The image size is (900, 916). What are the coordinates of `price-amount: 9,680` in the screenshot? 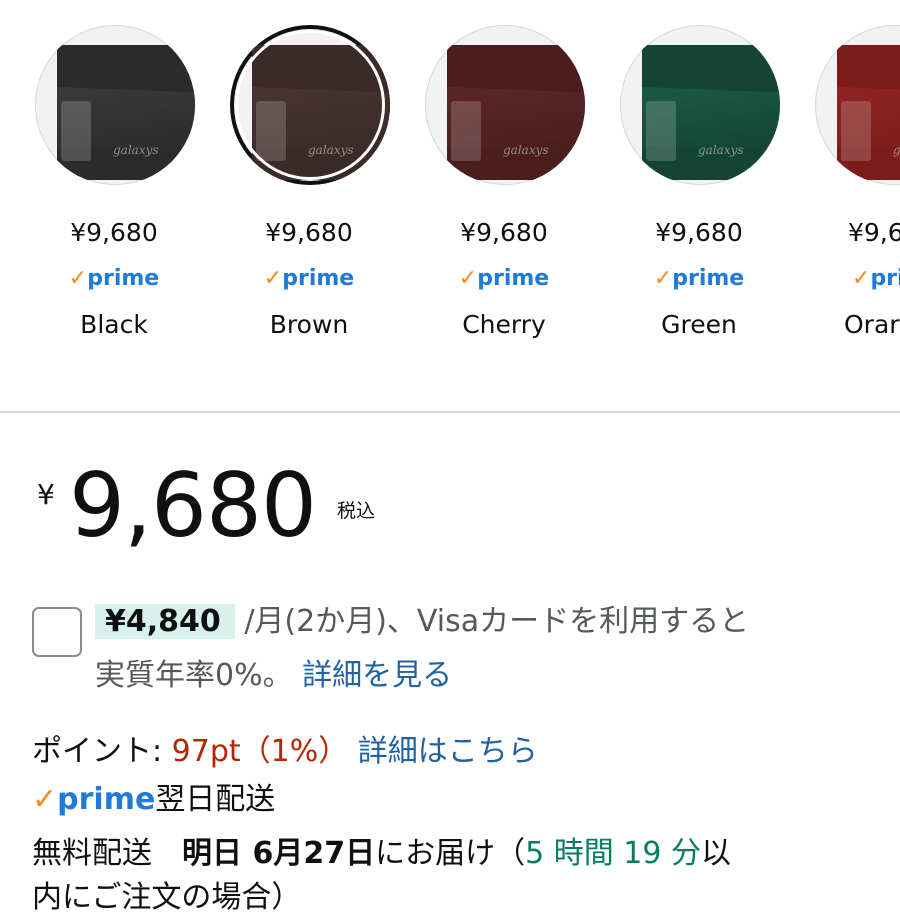 It's located at (193, 505).